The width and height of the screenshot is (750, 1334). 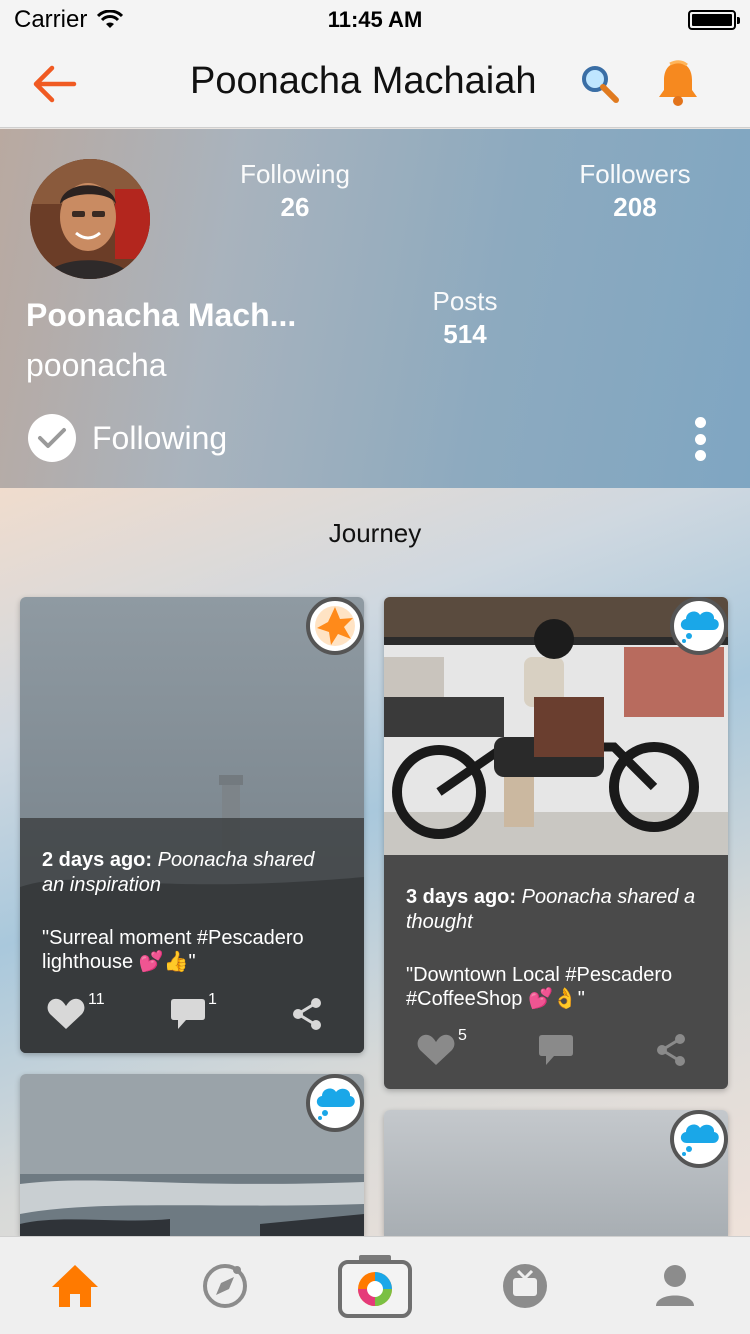 What do you see at coordinates (212, 999) in the screenshot?
I see `comment-count: 1` at bounding box center [212, 999].